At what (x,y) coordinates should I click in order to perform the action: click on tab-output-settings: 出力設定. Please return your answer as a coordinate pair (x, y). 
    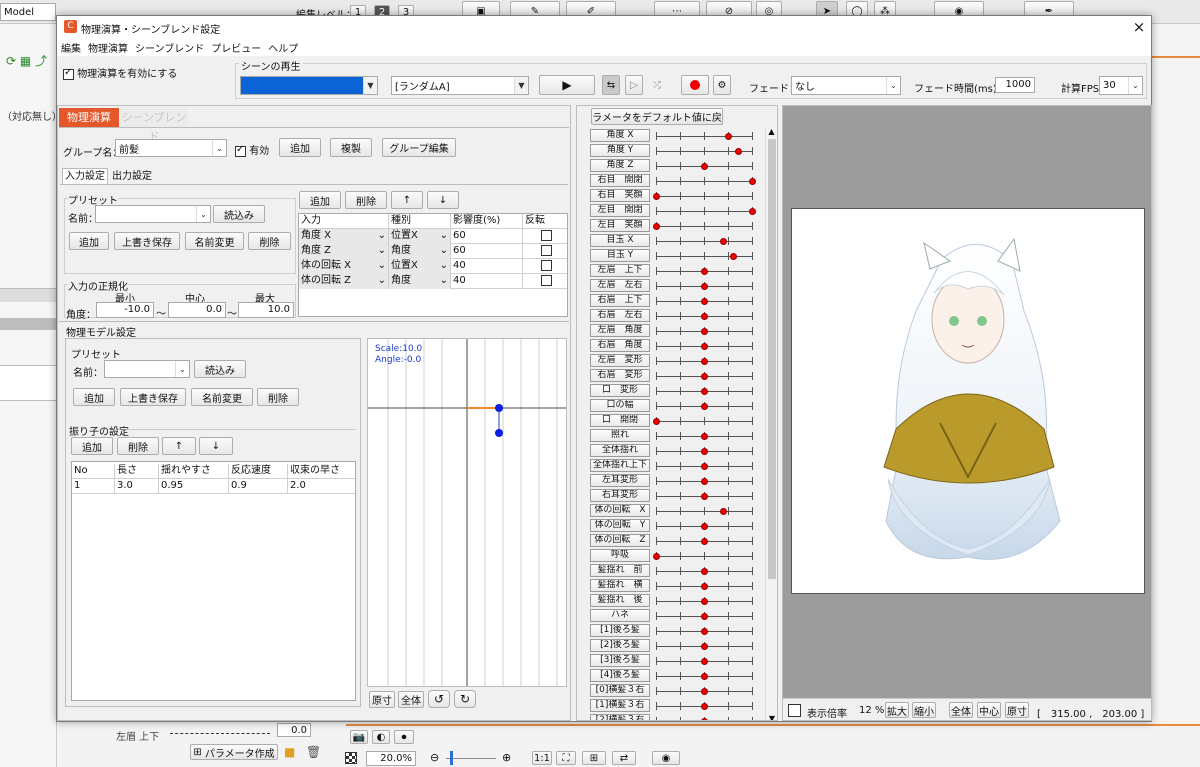
    Looking at the image, I should click on (132, 177).